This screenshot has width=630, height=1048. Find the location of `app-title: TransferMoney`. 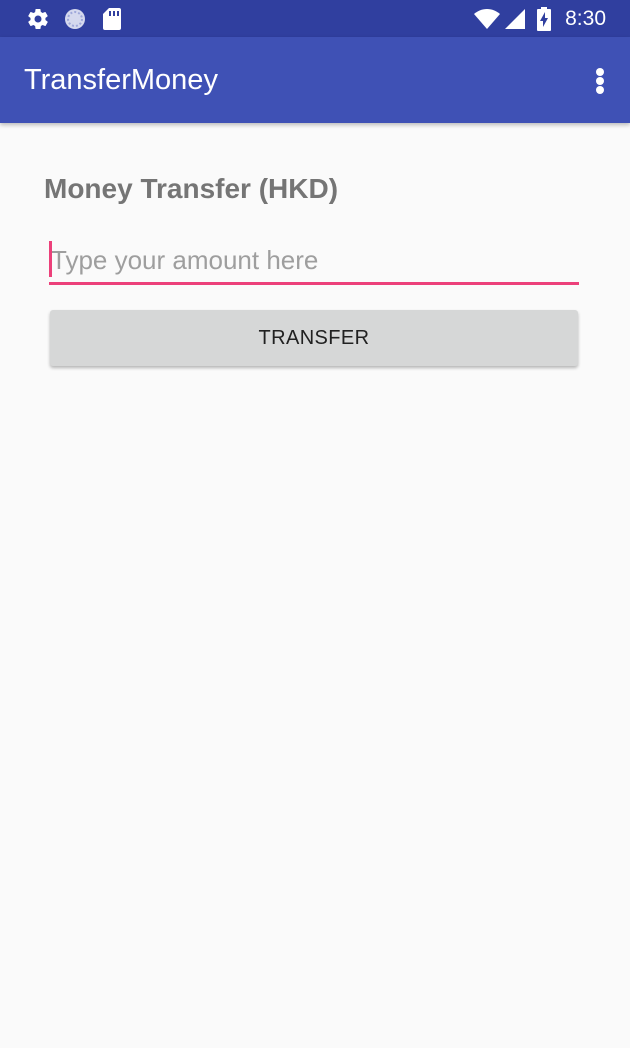

app-title: TransferMoney is located at coordinates (121, 80).